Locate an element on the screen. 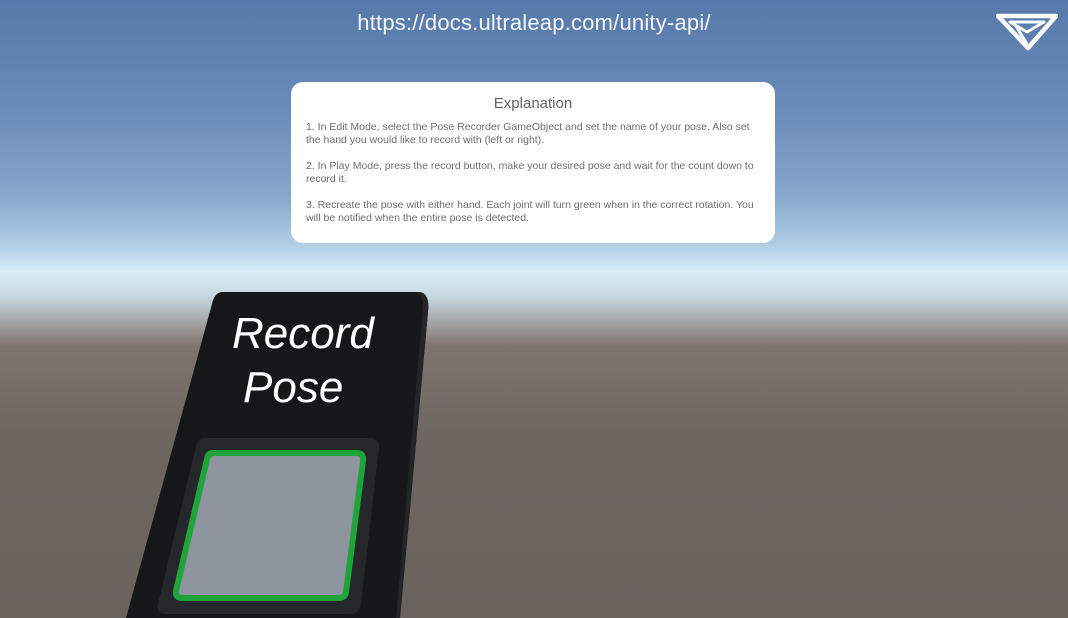 This screenshot has height=618, width=1068. record-label: Record is located at coordinates (303, 333).